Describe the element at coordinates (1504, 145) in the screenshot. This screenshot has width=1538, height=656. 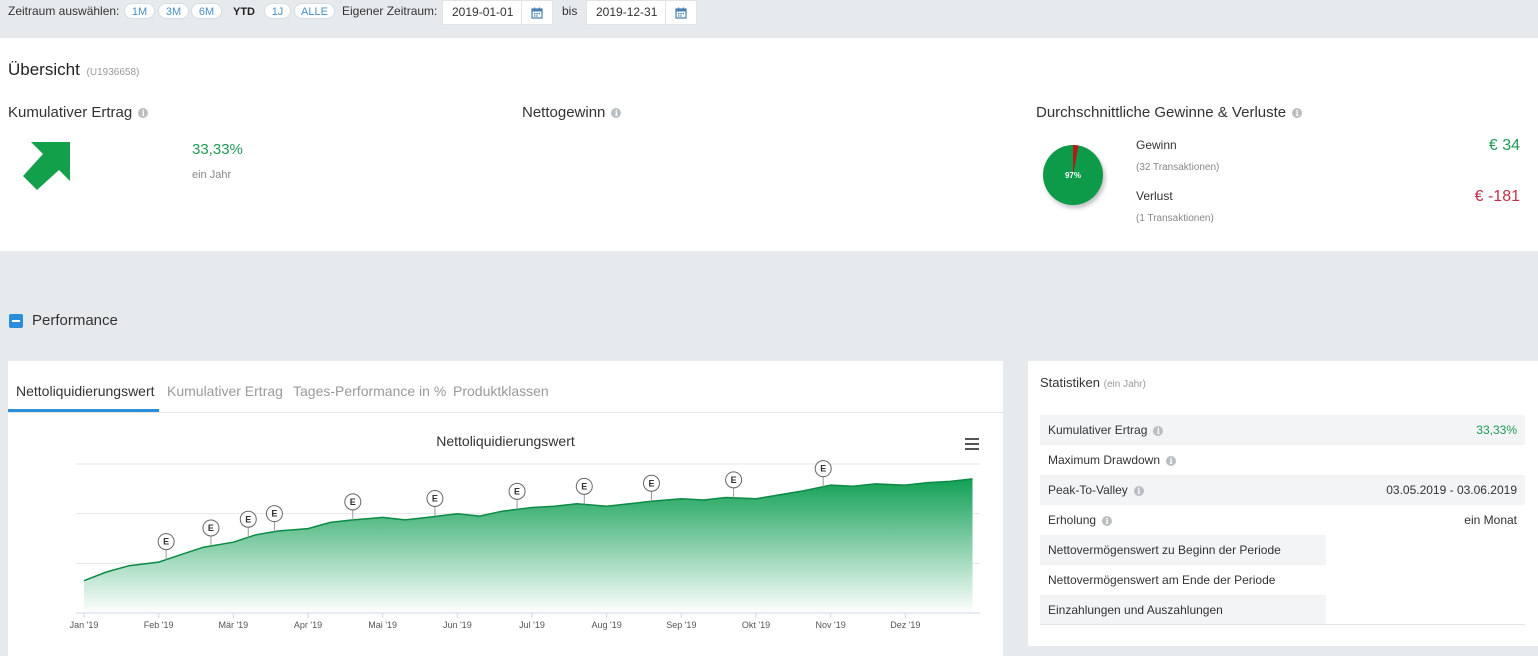
I see `gain-value: € 34` at that location.